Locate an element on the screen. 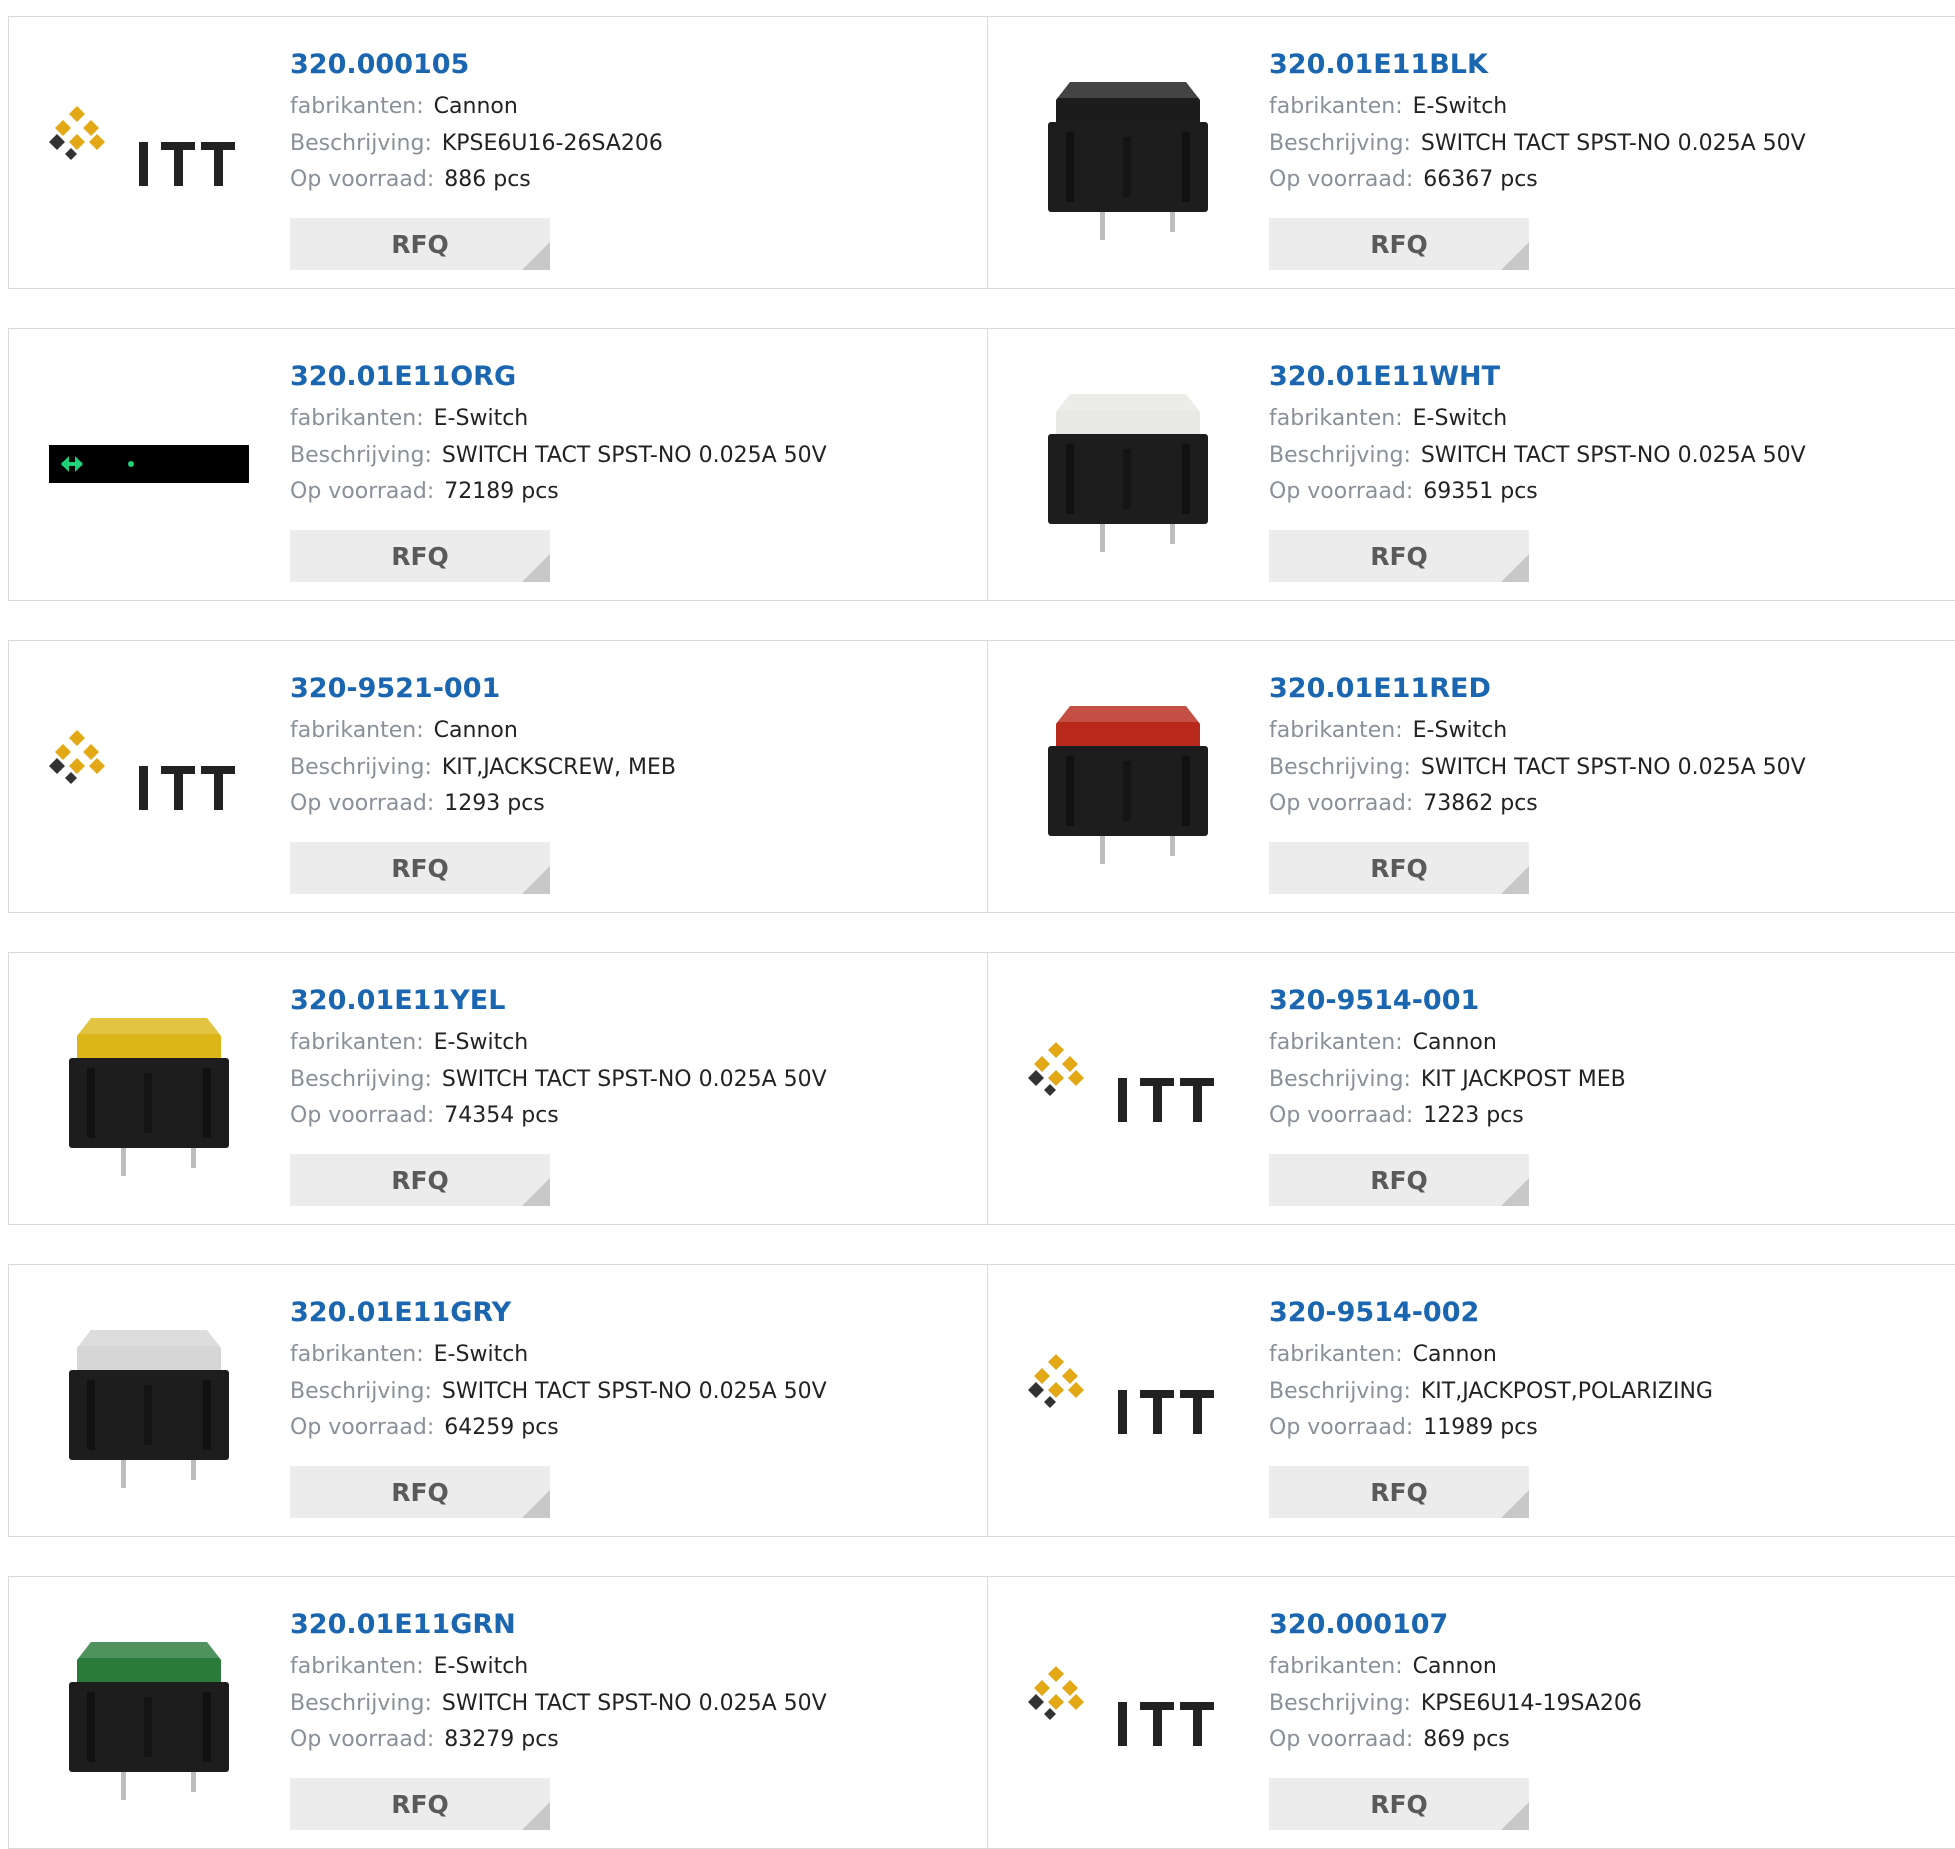 This screenshot has height=1849, width=1955. stock-value: 869 pcs is located at coordinates (1466, 1739).